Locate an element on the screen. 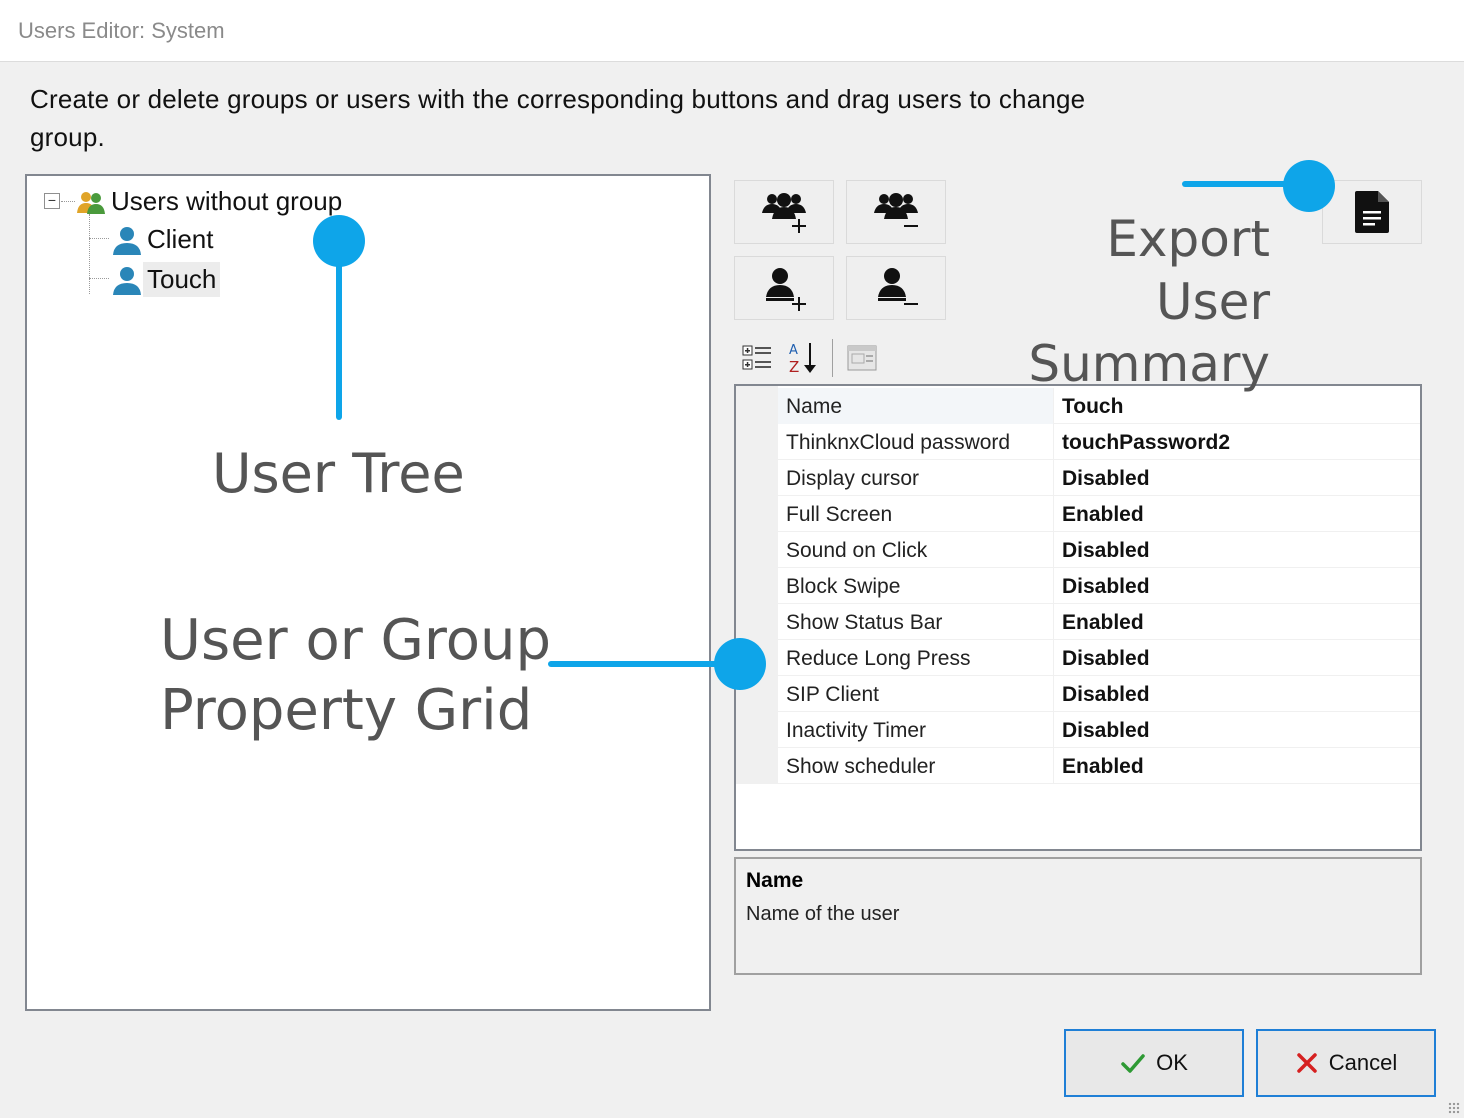 The width and height of the screenshot is (1464, 1118). property-value: Touch is located at coordinates (1092, 407).